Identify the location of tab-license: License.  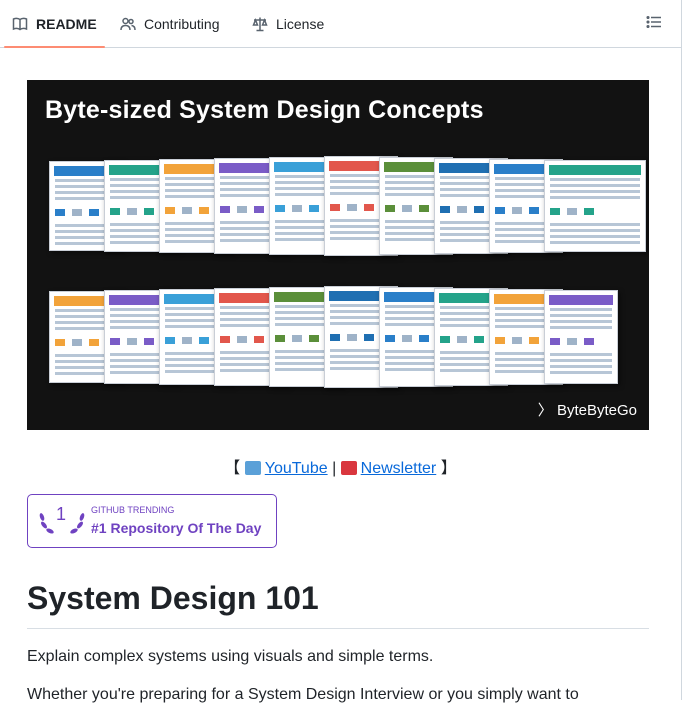
(288, 23).